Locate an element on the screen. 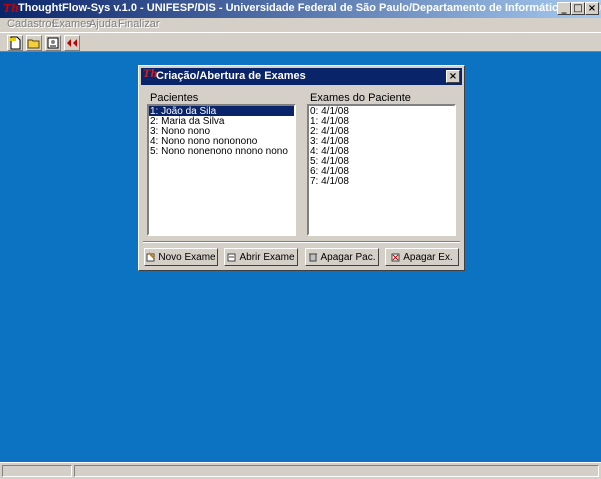 Image resolution: width=601 pixels, height=479 pixels. new-document-icon is located at coordinates (15, 43).